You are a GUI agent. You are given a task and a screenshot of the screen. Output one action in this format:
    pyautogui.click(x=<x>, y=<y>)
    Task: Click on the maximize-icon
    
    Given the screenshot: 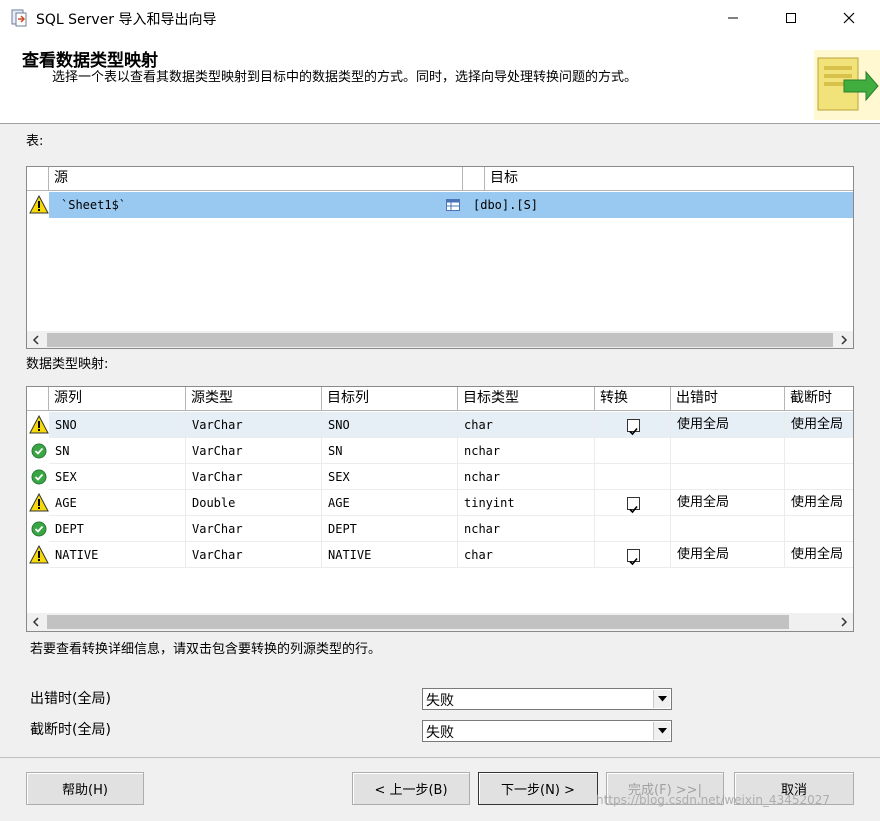 What is the action you would take?
    pyautogui.click(x=791, y=18)
    